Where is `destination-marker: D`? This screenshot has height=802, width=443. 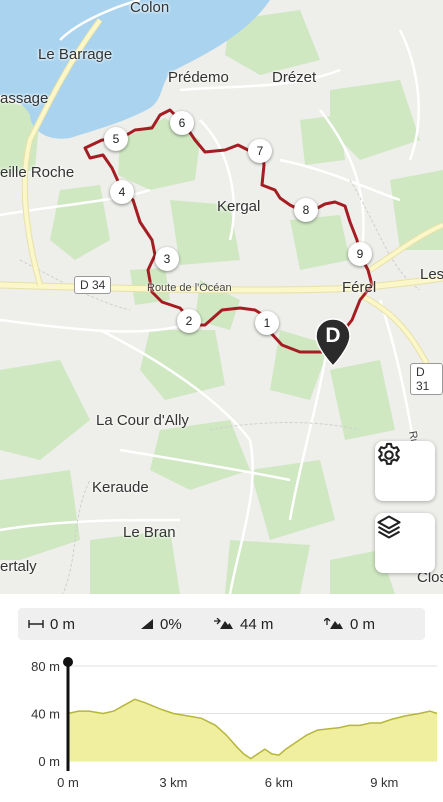 destination-marker: D is located at coordinates (333, 344).